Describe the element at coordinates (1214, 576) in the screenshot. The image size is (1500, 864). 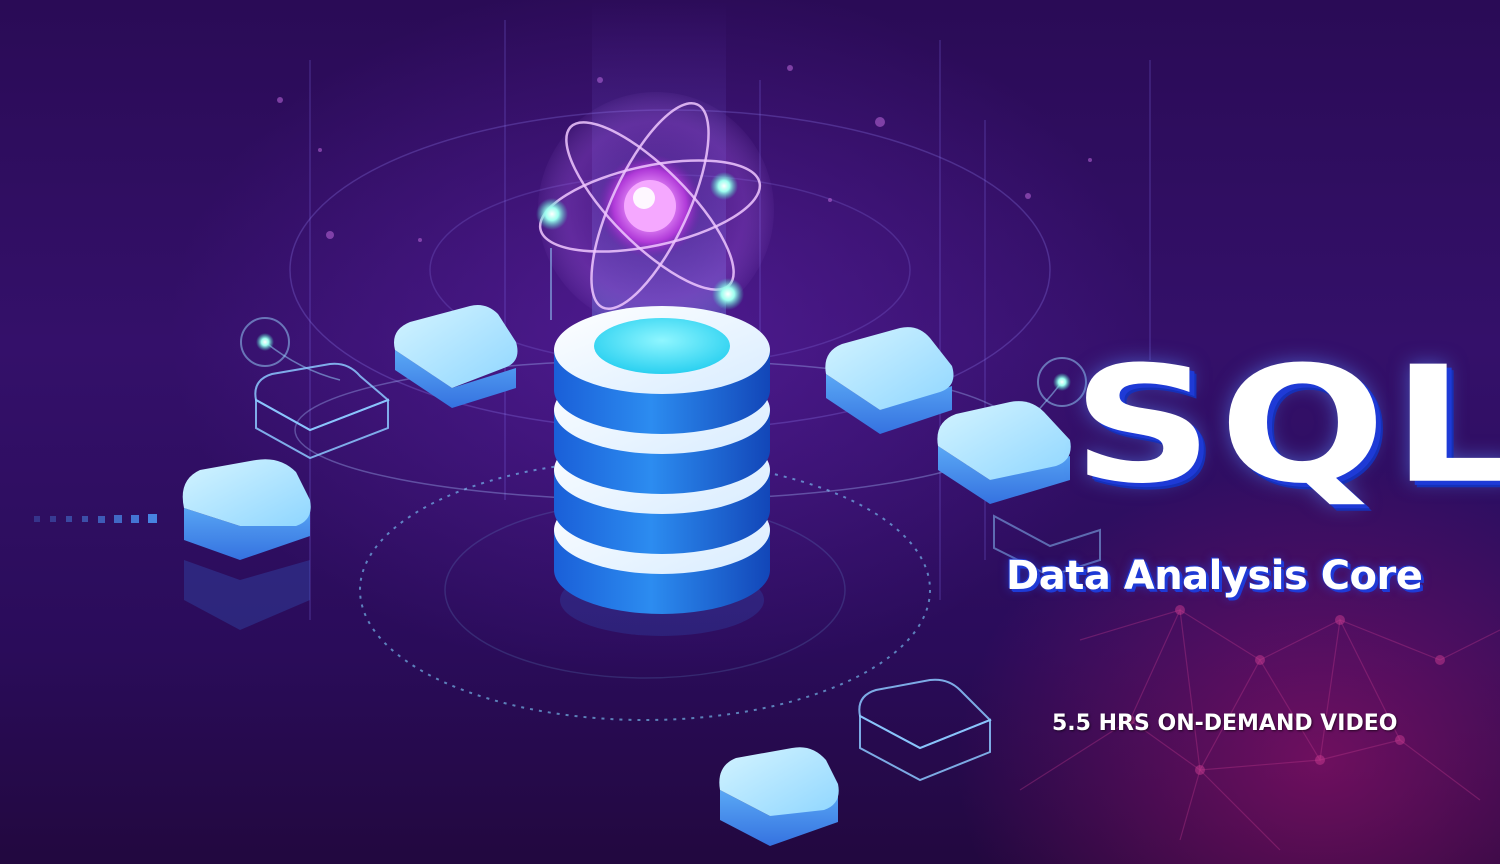
I see `course-subtitle: Data Analysis Core` at that location.